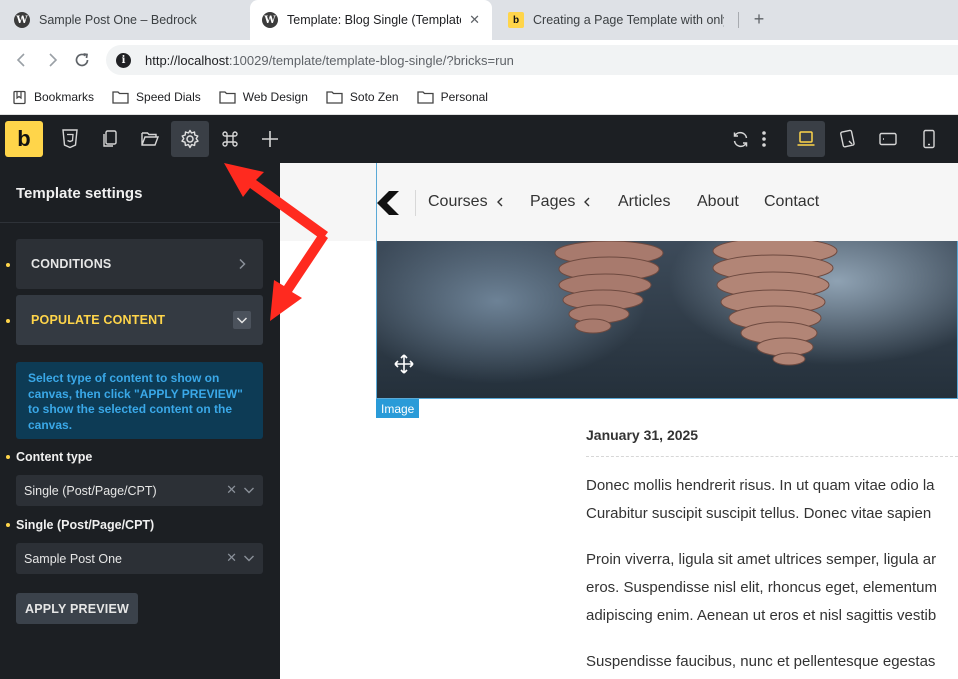  What do you see at coordinates (187, 60) in the screenshot?
I see `url-host: http://localhost` at bounding box center [187, 60].